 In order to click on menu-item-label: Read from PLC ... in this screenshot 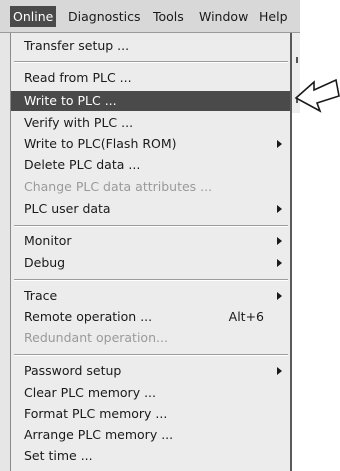, I will do `click(78, 77)`.